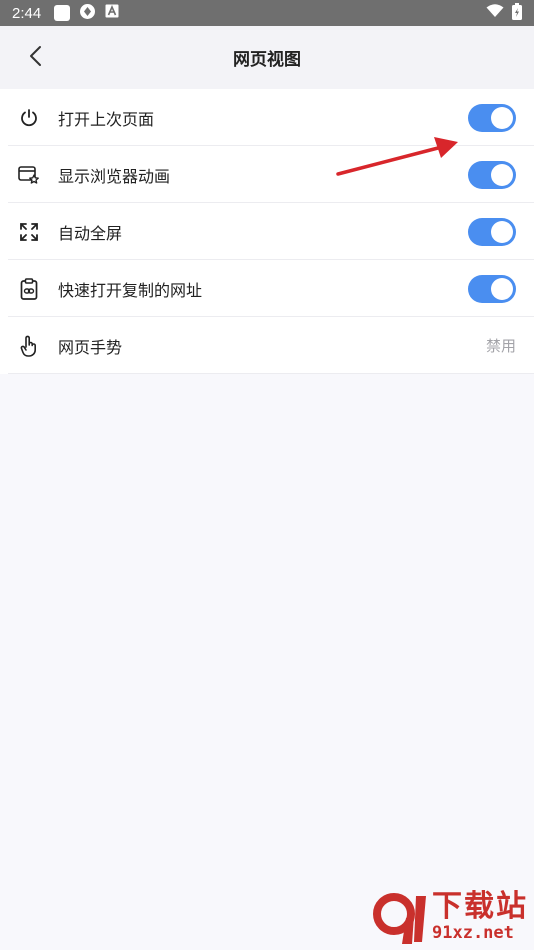  What do you see at coordinates (267, 13) in the screenshot?
I see `status-bar: 2:44` at bounding box center [267, 13].